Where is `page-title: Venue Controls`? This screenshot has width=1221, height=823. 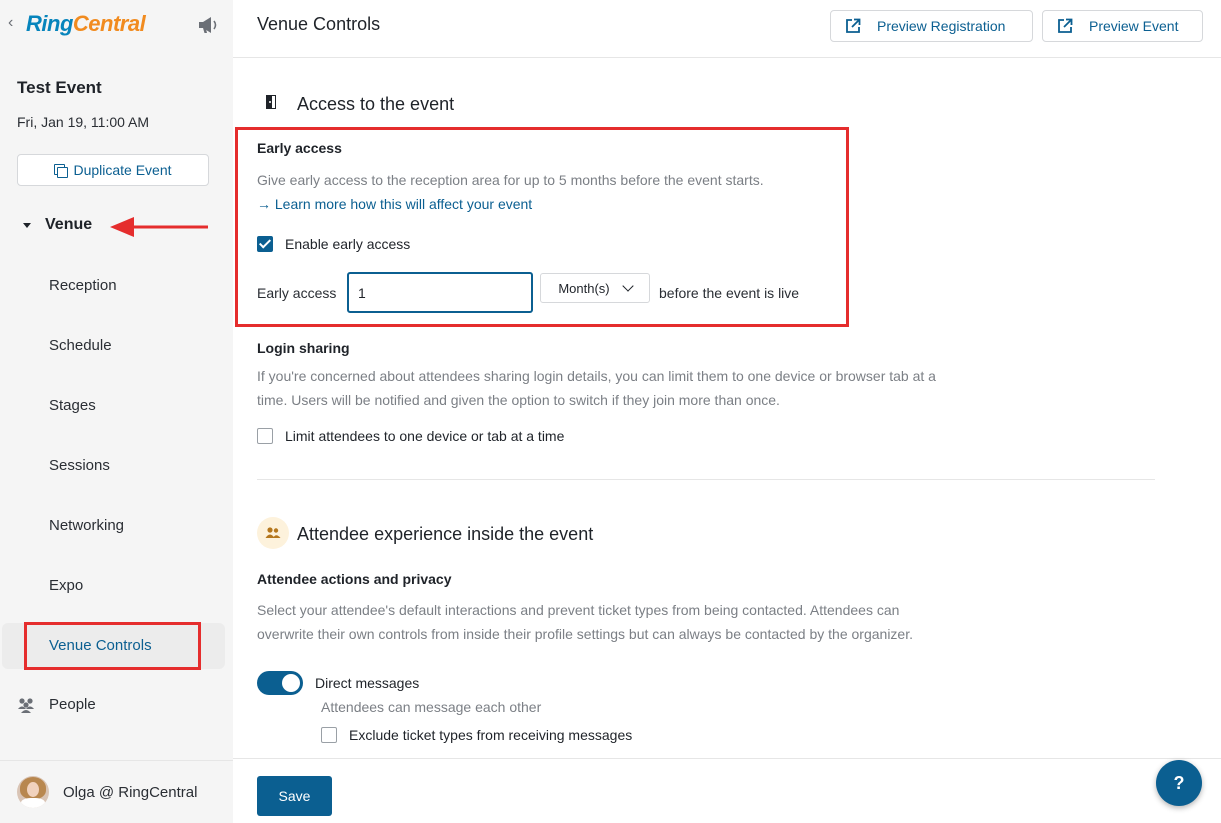 page-title: Venue Controls is located at coordinates (319, 24).